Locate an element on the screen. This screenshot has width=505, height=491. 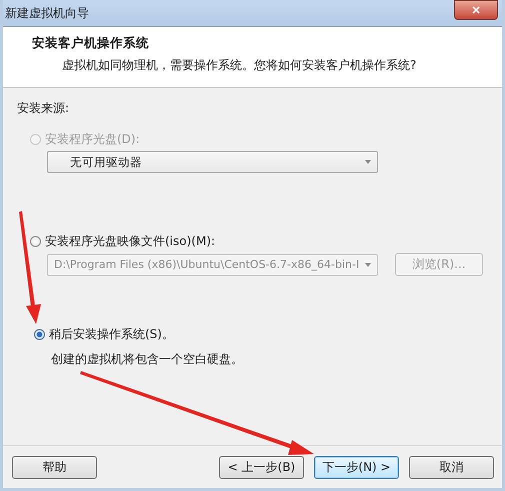
option-description: 创建的虚拟机将包含一个空白硬盘。 is located at coordinates (147, 359).